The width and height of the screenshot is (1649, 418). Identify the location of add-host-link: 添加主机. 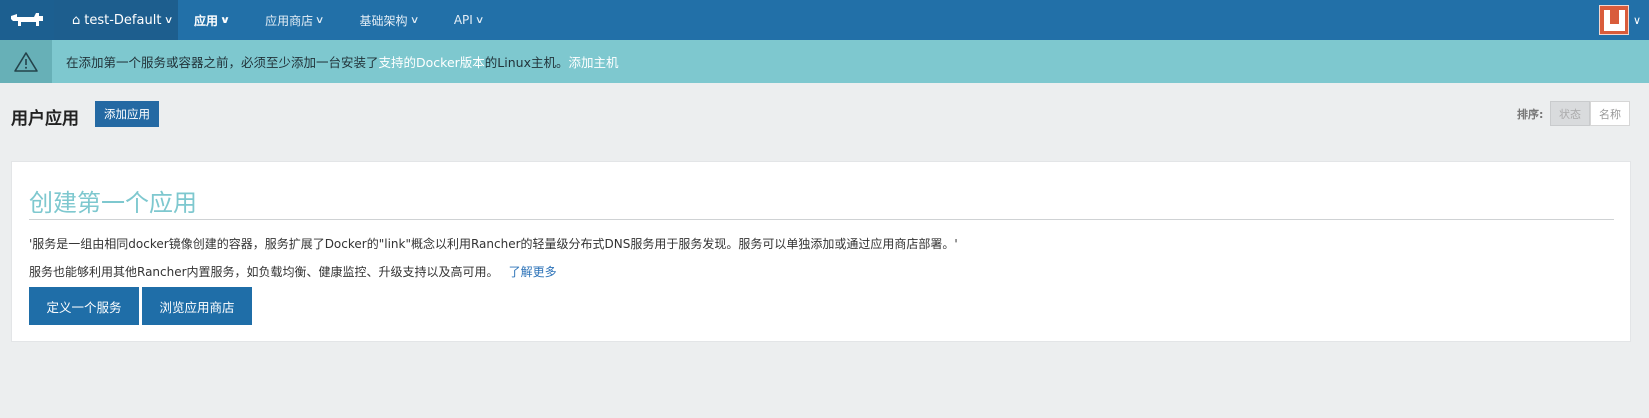
(593, 62).